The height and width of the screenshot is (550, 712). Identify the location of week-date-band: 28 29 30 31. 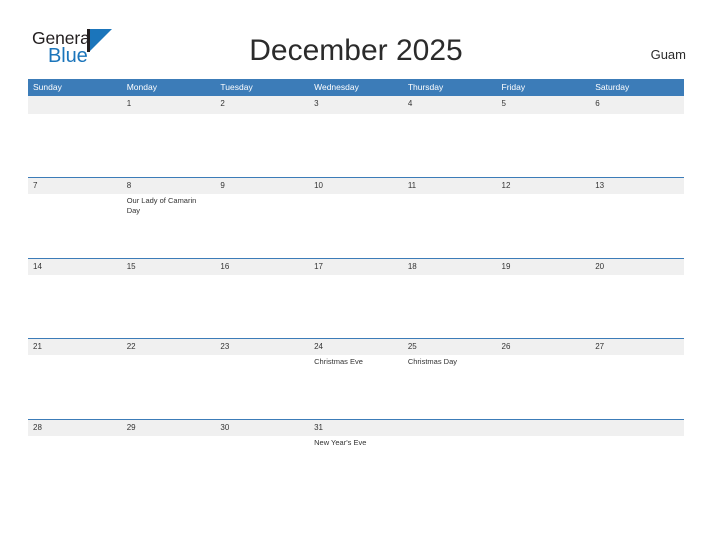
(356, 427).